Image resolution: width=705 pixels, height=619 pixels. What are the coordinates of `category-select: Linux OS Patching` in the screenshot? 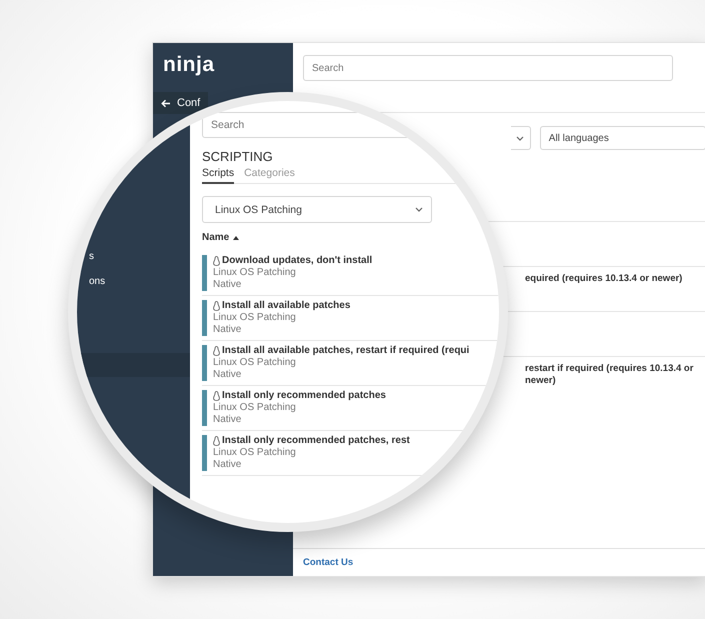 It's located at (317, 209).